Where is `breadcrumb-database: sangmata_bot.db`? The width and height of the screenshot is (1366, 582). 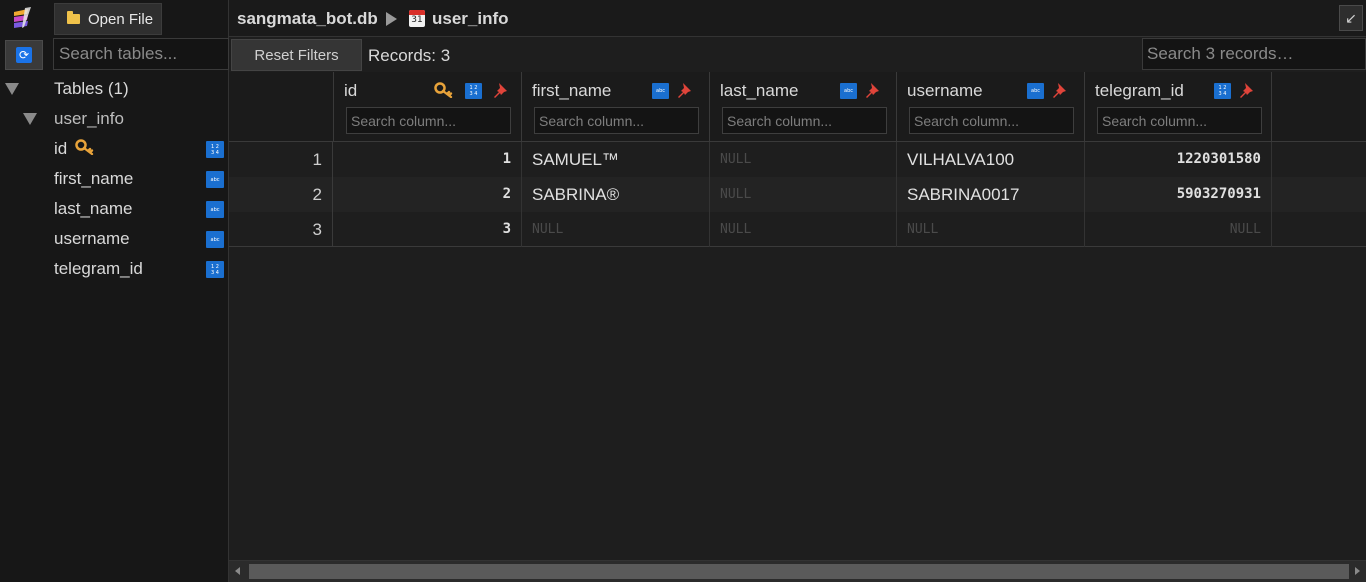
breadcrumb-database: sangmata_bot.db is located at coordinates (307, 19).